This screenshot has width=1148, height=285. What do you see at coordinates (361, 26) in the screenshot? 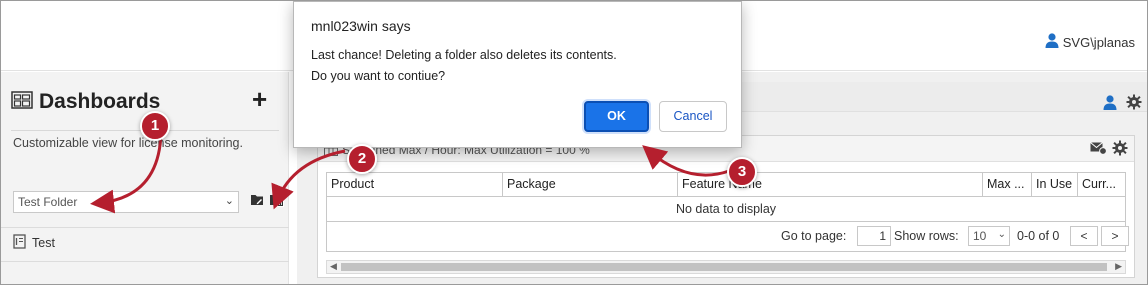
I see `dialog-title: mnl023win says` at bounding box center [361, 26].